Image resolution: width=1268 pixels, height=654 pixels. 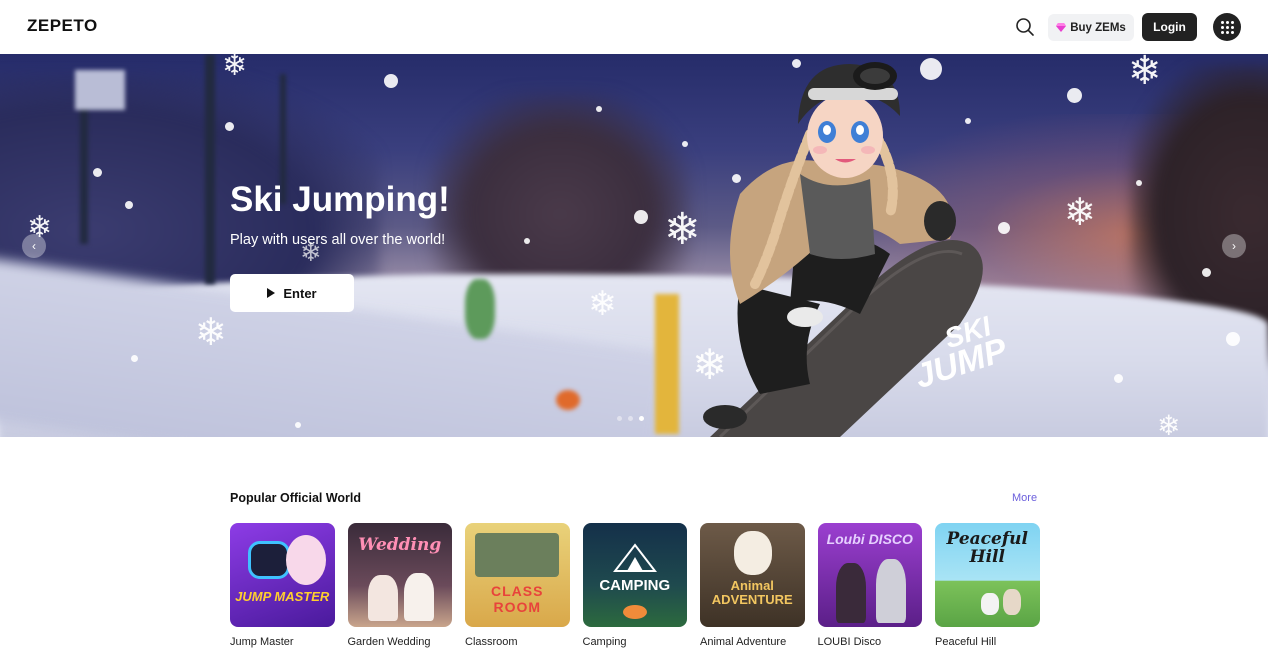 I want to click on hero-subtitle: Play with users all over the world!, so click(x=338, y=240).